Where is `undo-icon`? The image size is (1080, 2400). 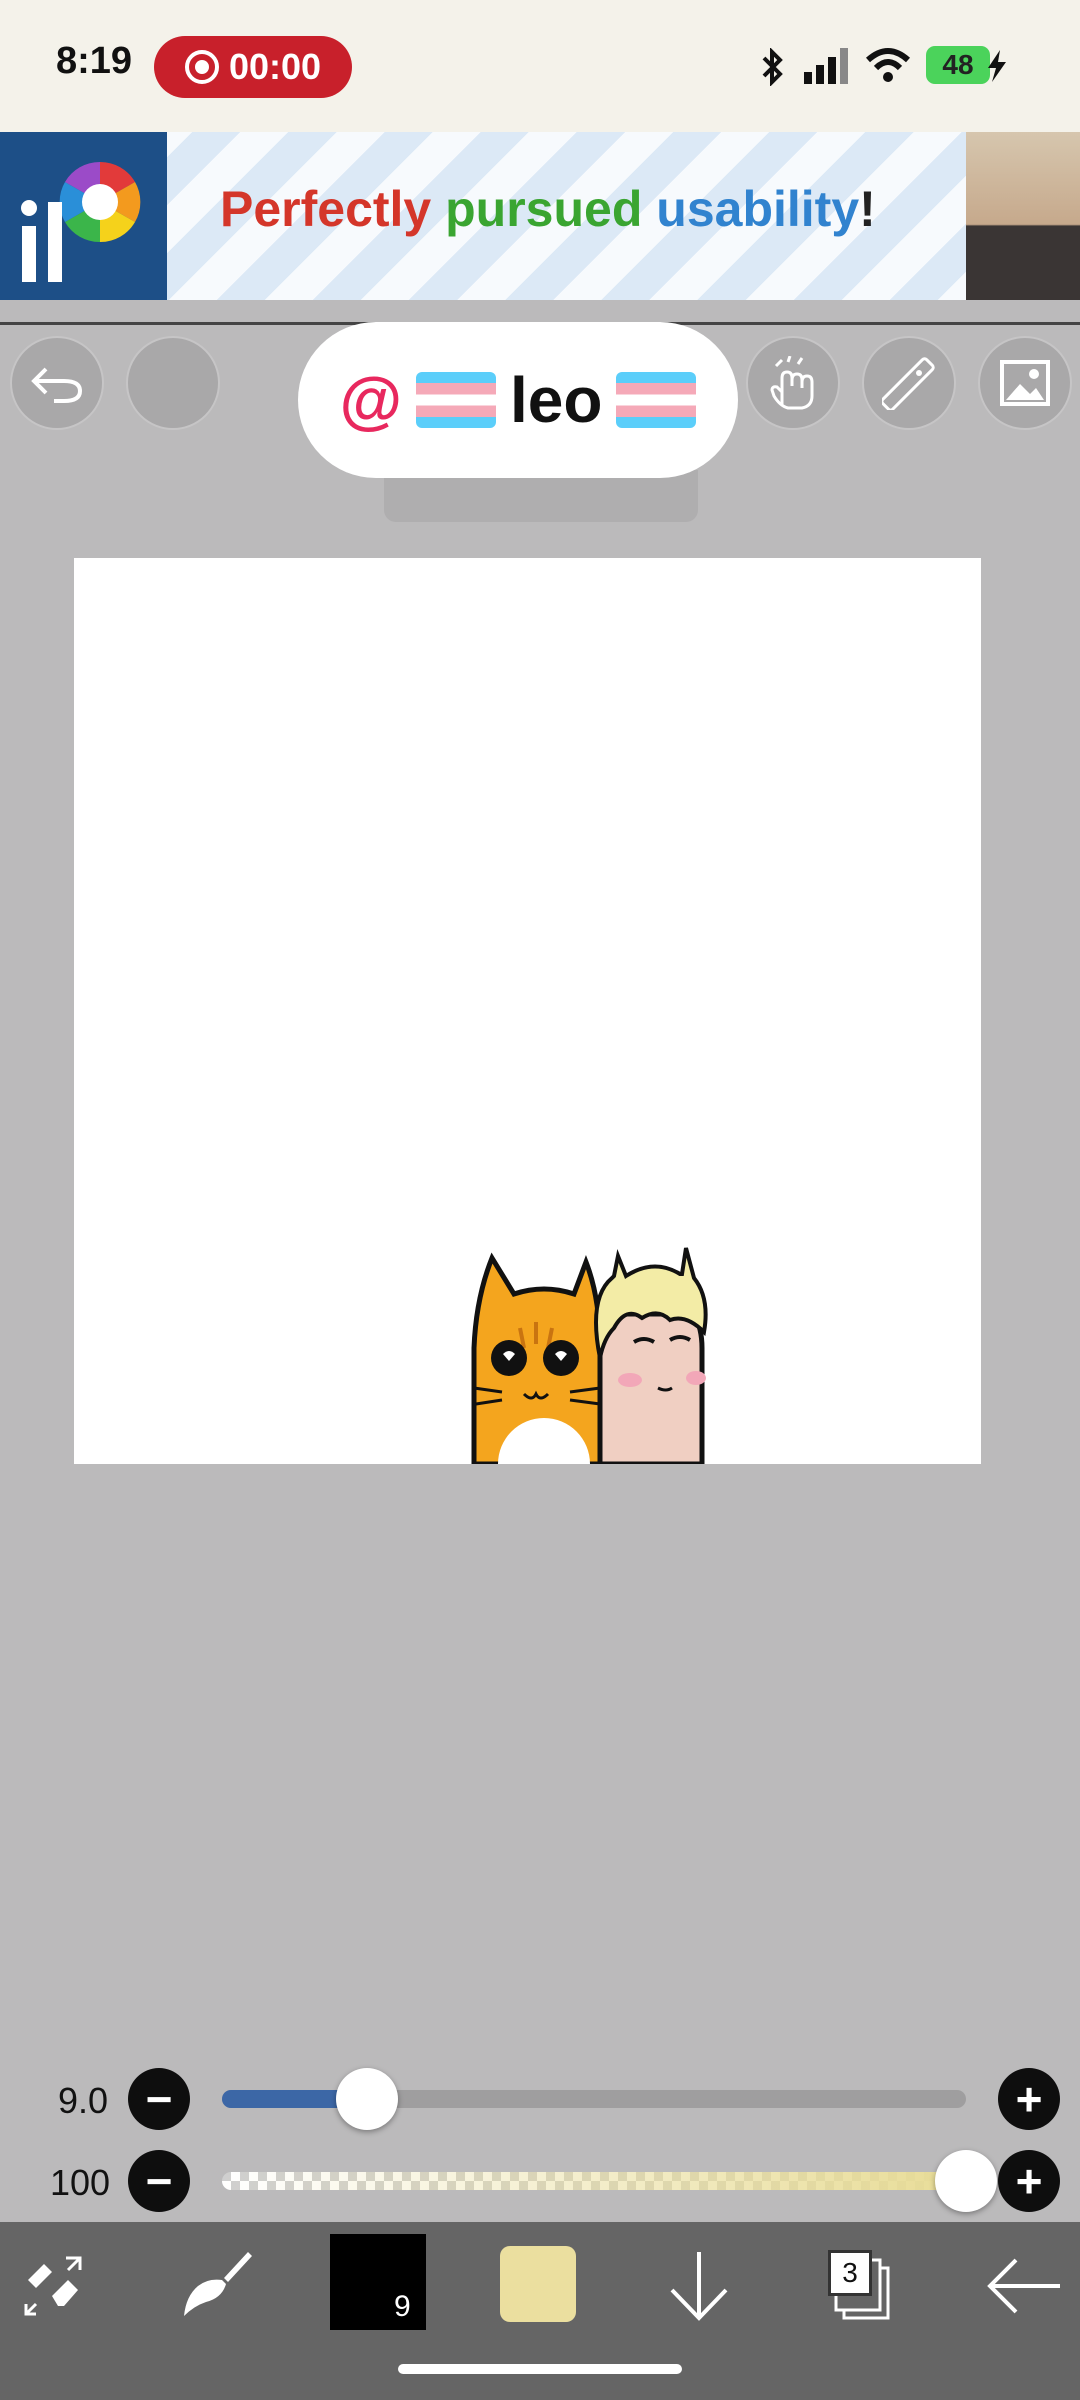
undo-icon is located at coordinates (57, 385).